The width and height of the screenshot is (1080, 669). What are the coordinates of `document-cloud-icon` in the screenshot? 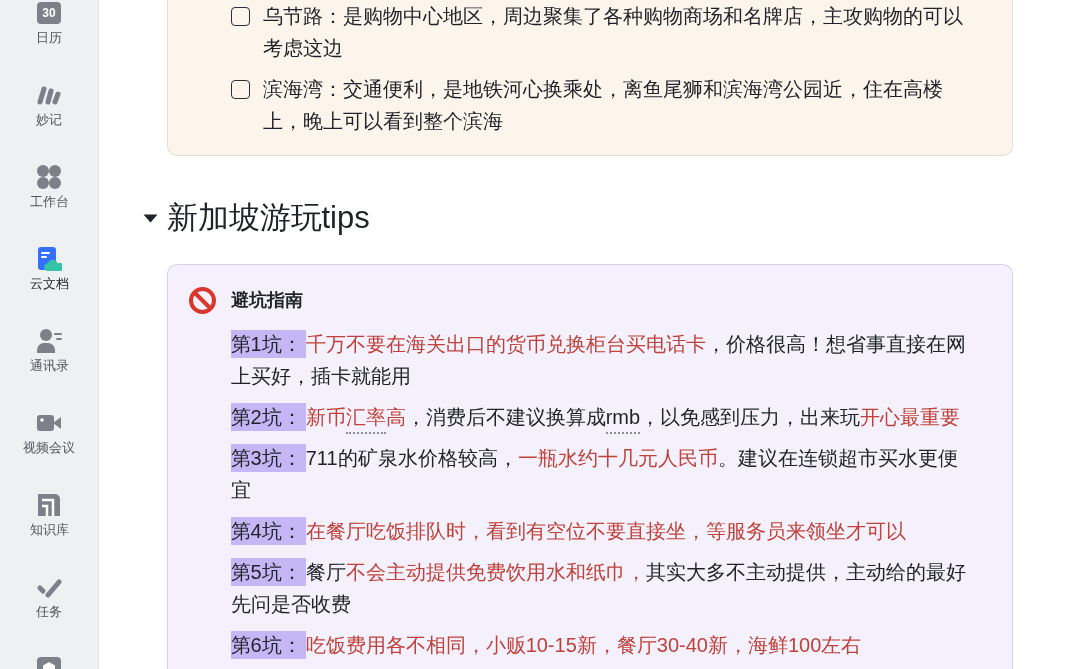 It's located at (49, 259).